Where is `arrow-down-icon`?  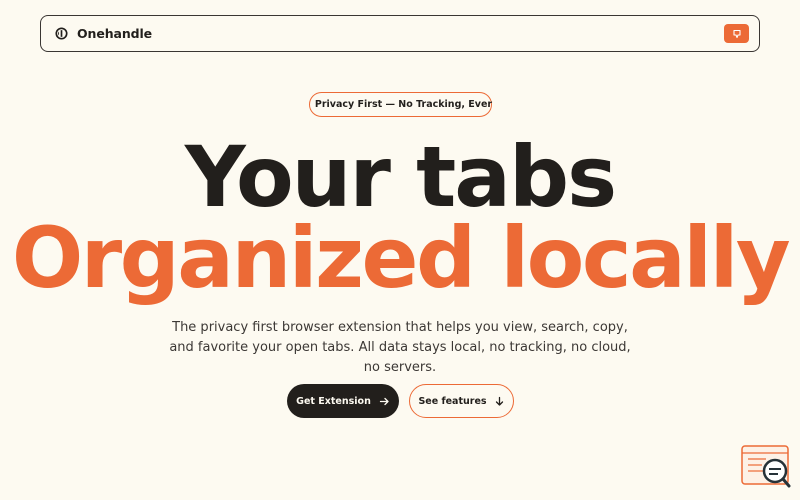 arrow-down-icon is located at coordinates (499, 401).